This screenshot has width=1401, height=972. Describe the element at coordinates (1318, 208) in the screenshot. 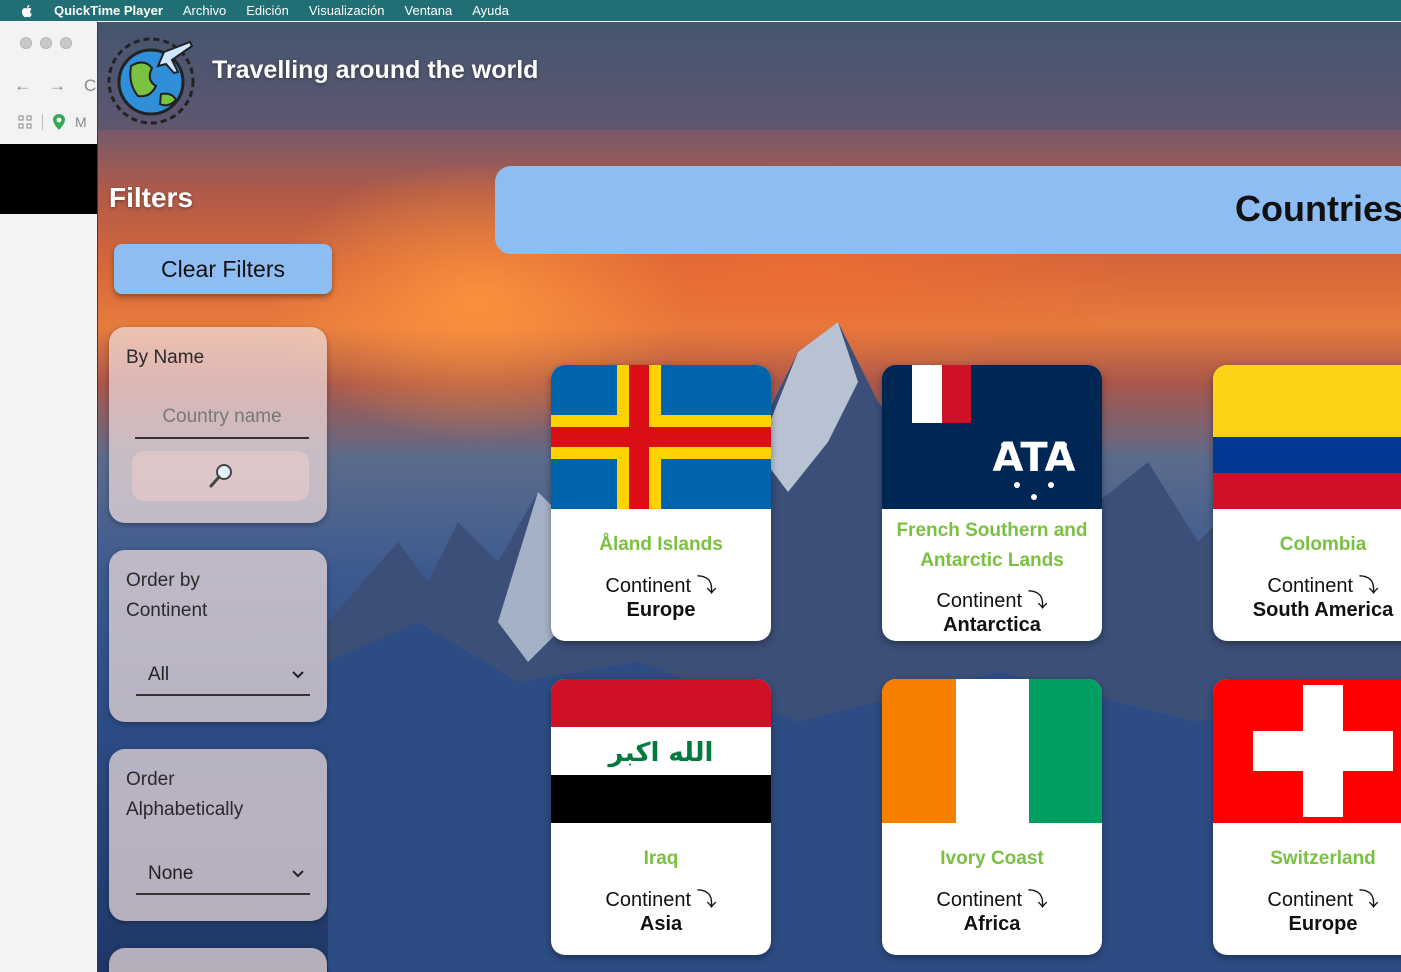

I see `countries-title: Countries` at that location.